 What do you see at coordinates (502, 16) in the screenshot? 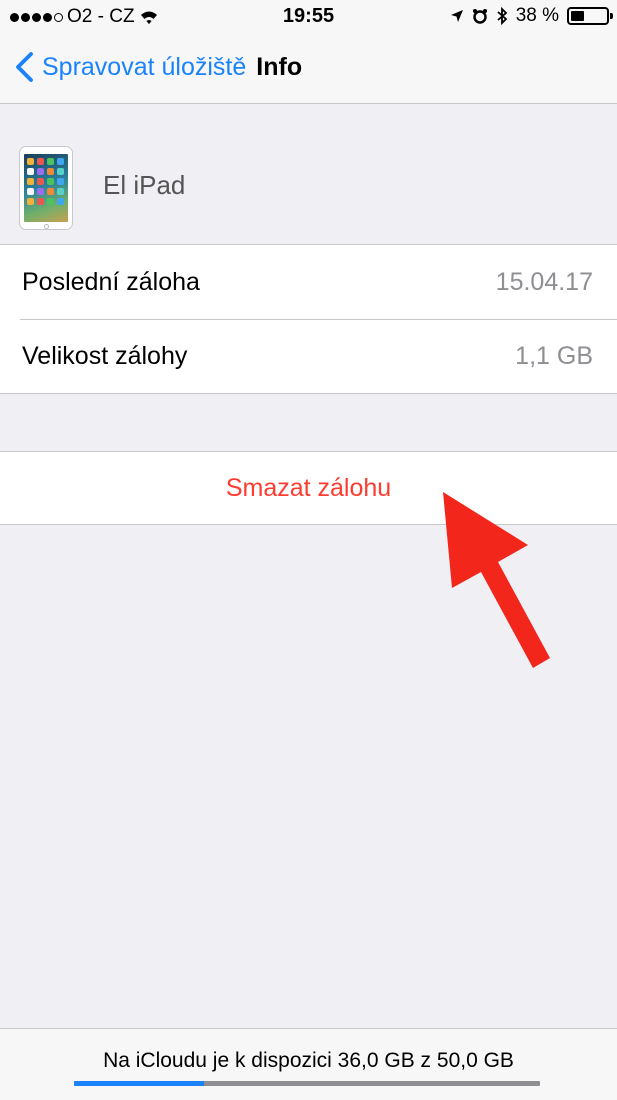
I see `bluetooth-icon` at bounding box center [502, 16].